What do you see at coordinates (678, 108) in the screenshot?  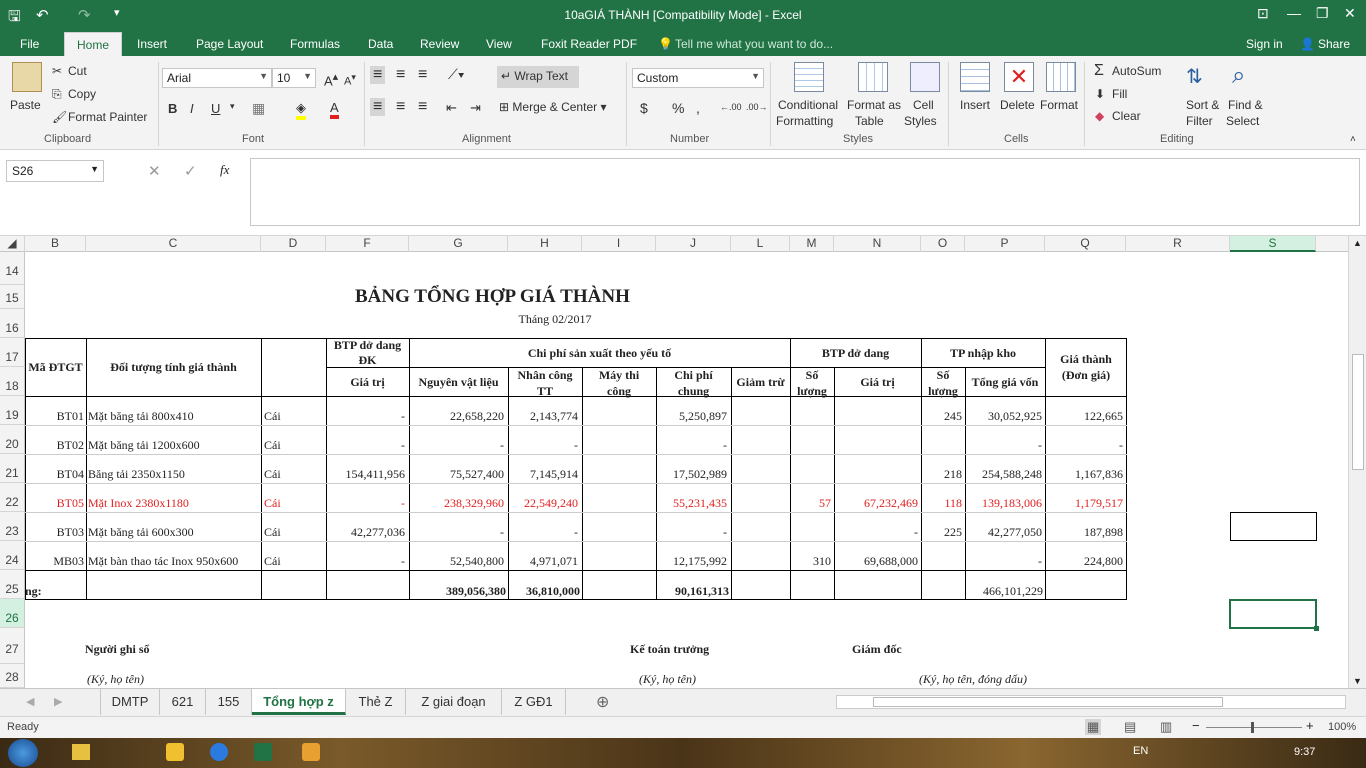 I see `percent-button: %` at bounding box center [678, 108].